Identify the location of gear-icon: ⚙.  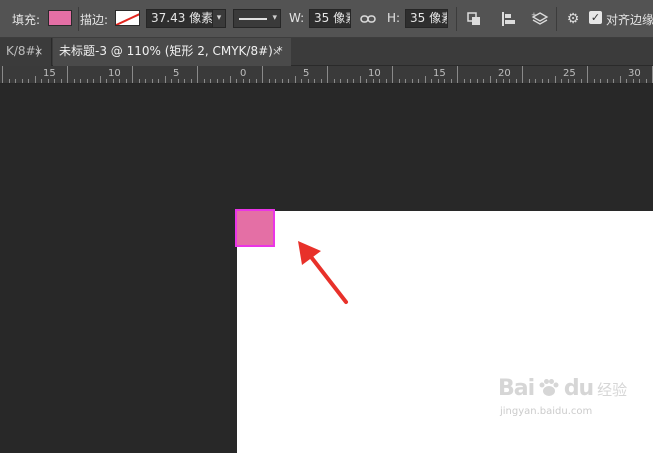
(573, 19).